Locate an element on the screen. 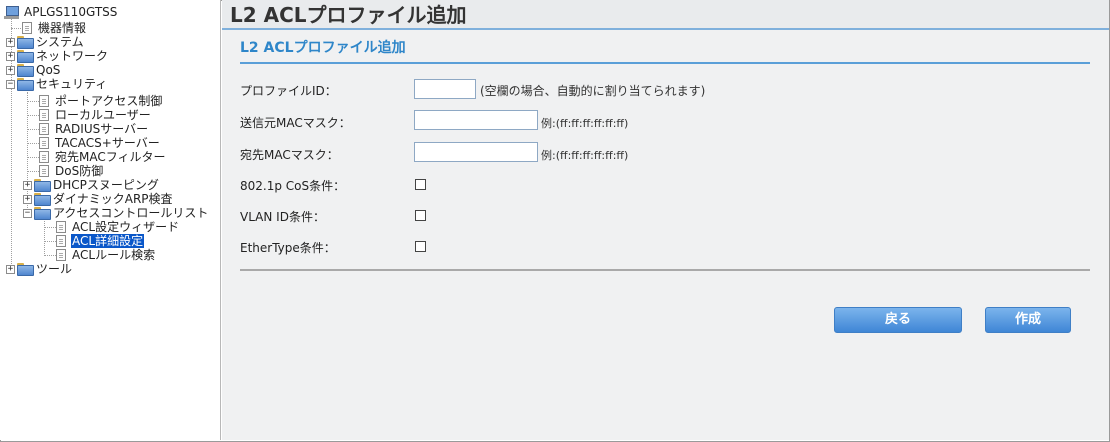 The width and height of the screenshot is (1110, 442). tree-item-dynamic-arp: + ダイナミックARP検査 is located at coordinates (98, 199).